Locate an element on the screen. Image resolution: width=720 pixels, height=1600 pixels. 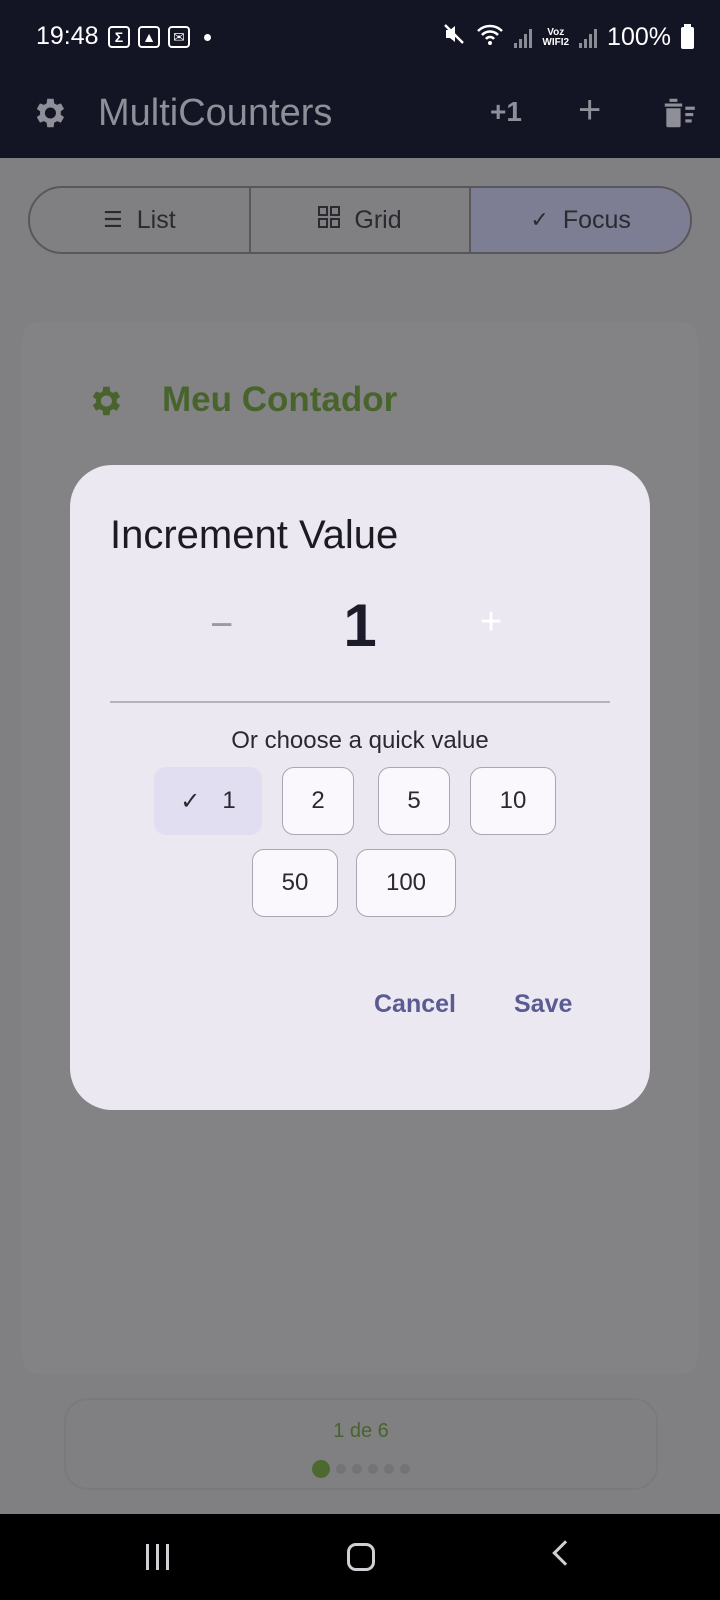
system-icons: Voz WIFI2 100% is located at coordinates (568, 37).